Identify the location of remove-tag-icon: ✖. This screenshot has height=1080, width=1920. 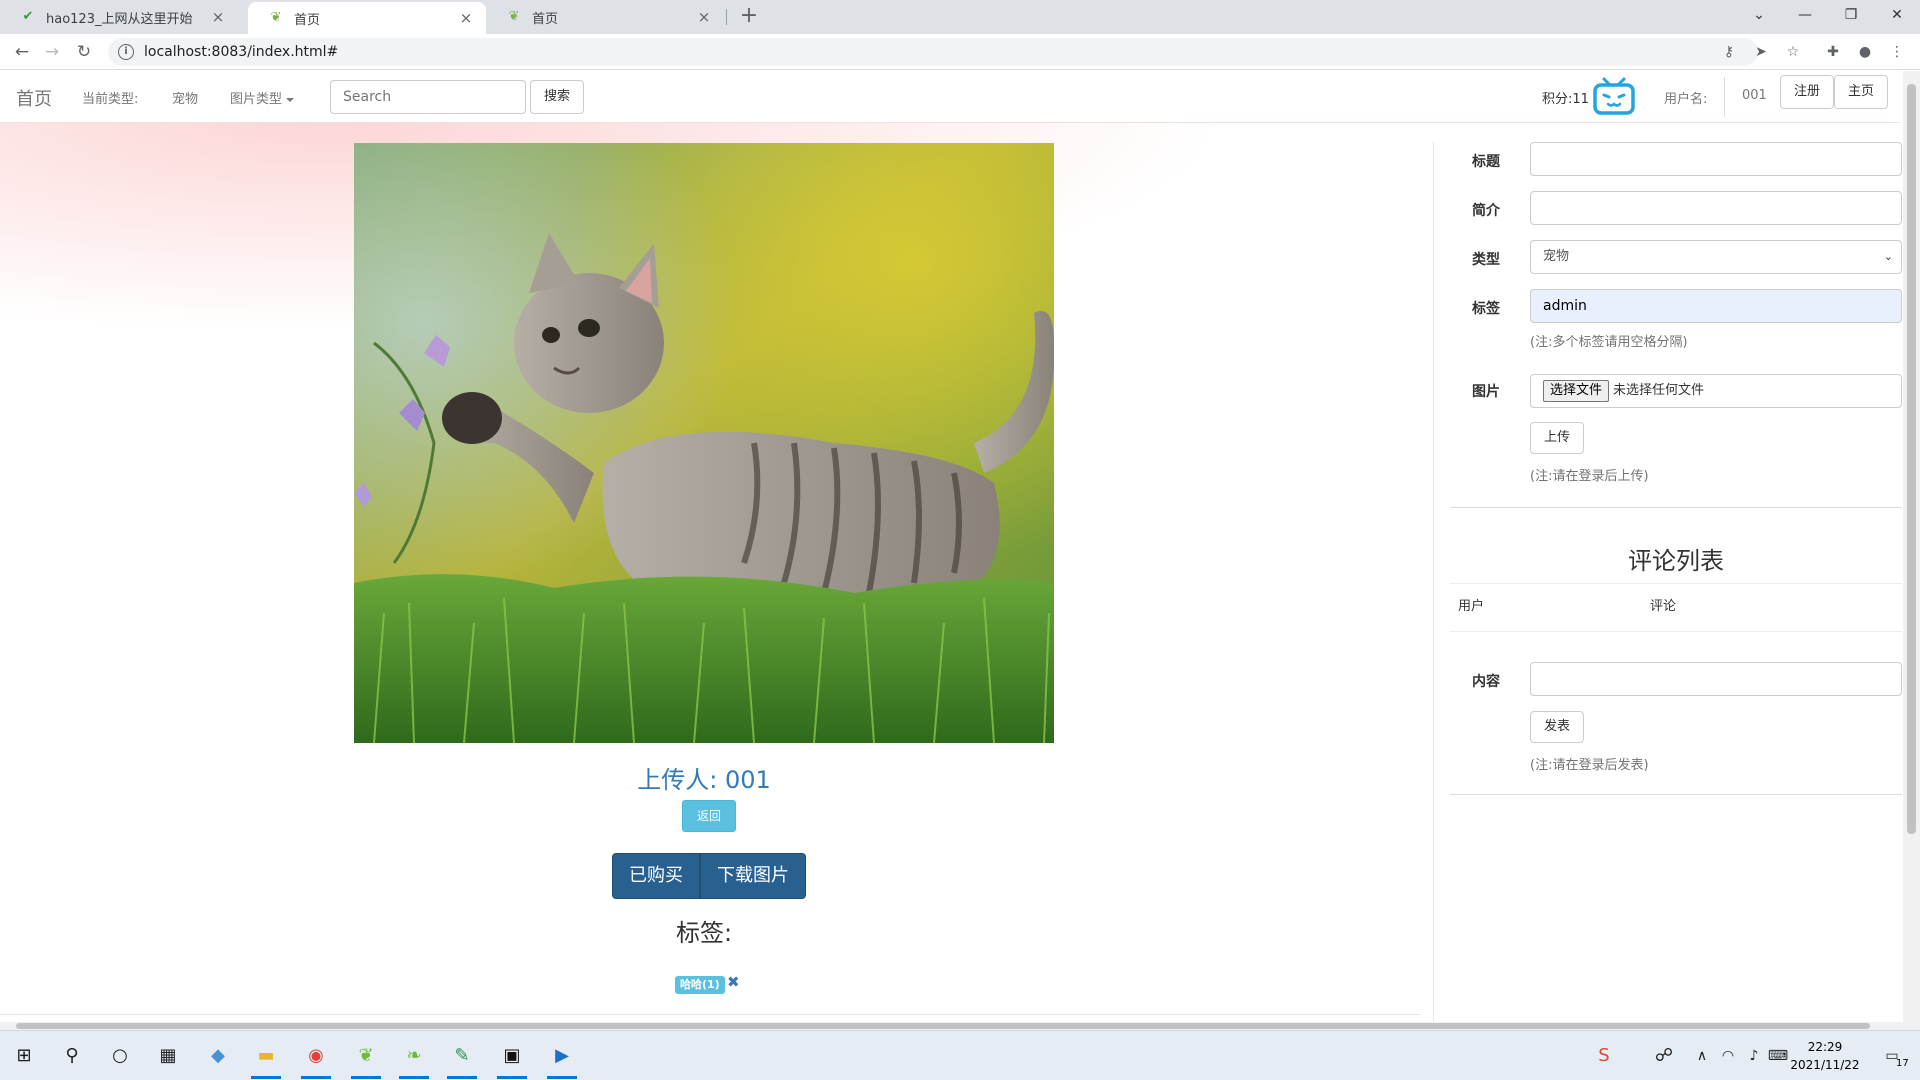
(733, 982).